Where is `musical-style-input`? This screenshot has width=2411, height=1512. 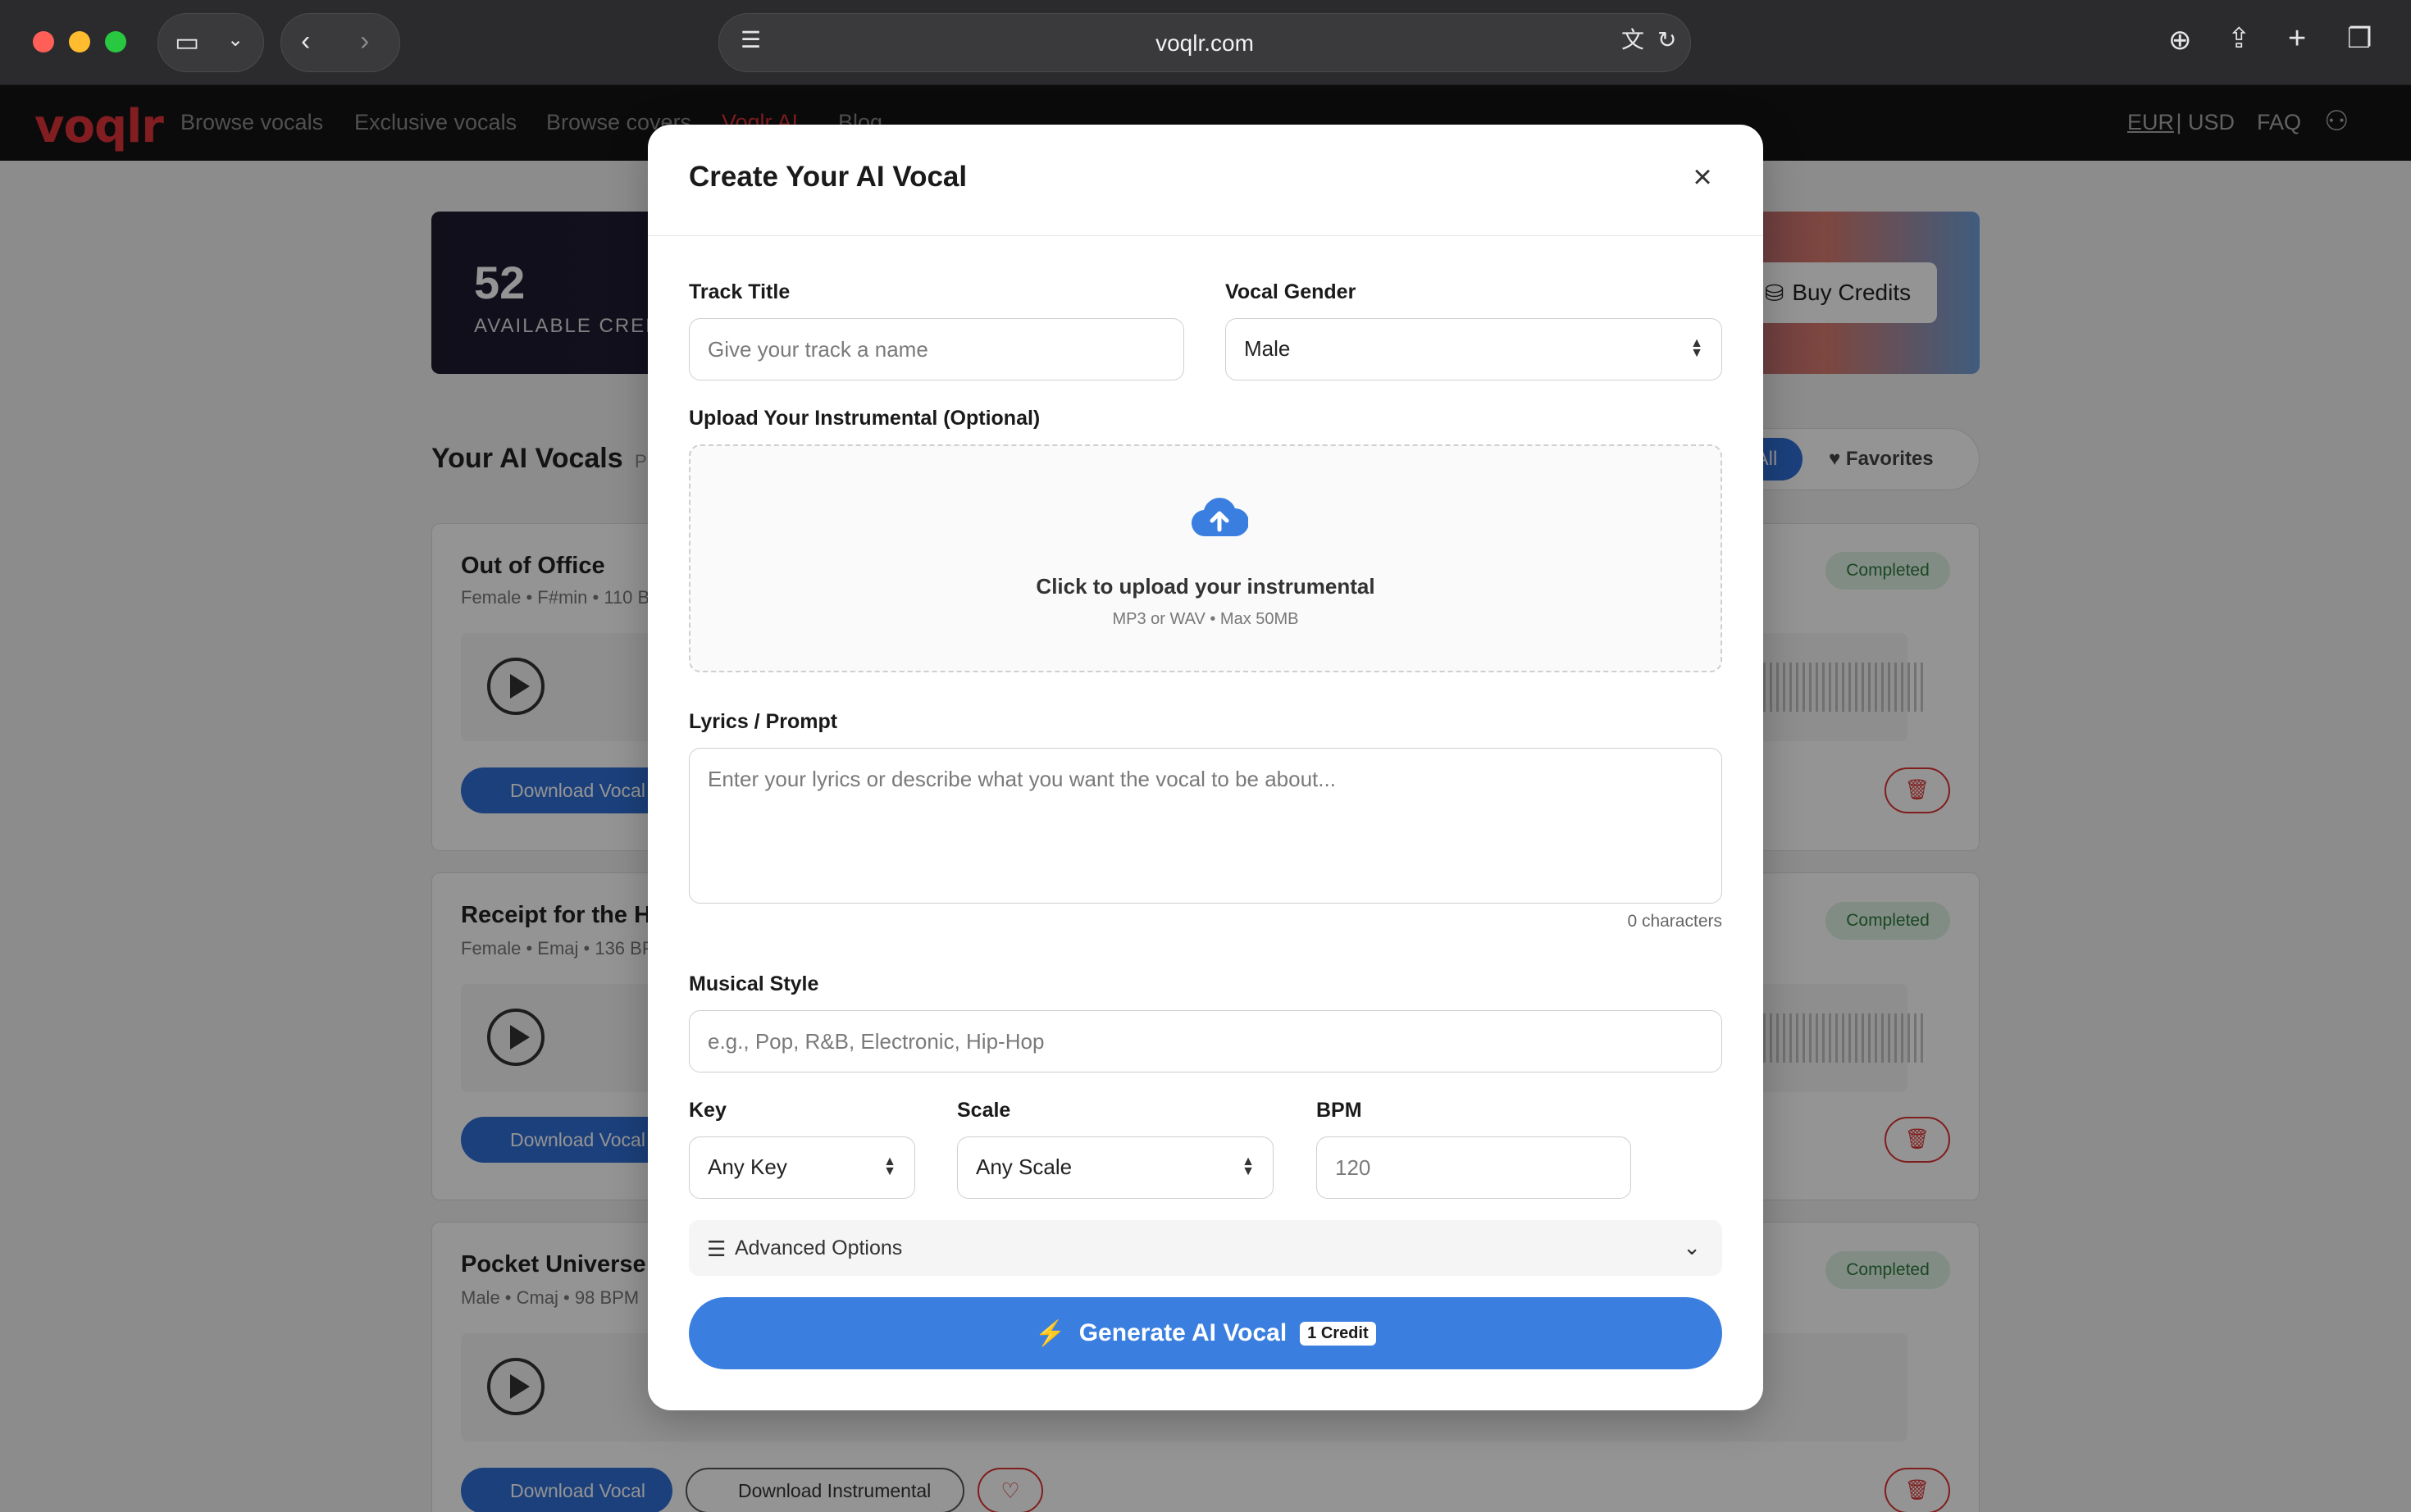
musical-style-input is located at coordinates (1205, 1041).